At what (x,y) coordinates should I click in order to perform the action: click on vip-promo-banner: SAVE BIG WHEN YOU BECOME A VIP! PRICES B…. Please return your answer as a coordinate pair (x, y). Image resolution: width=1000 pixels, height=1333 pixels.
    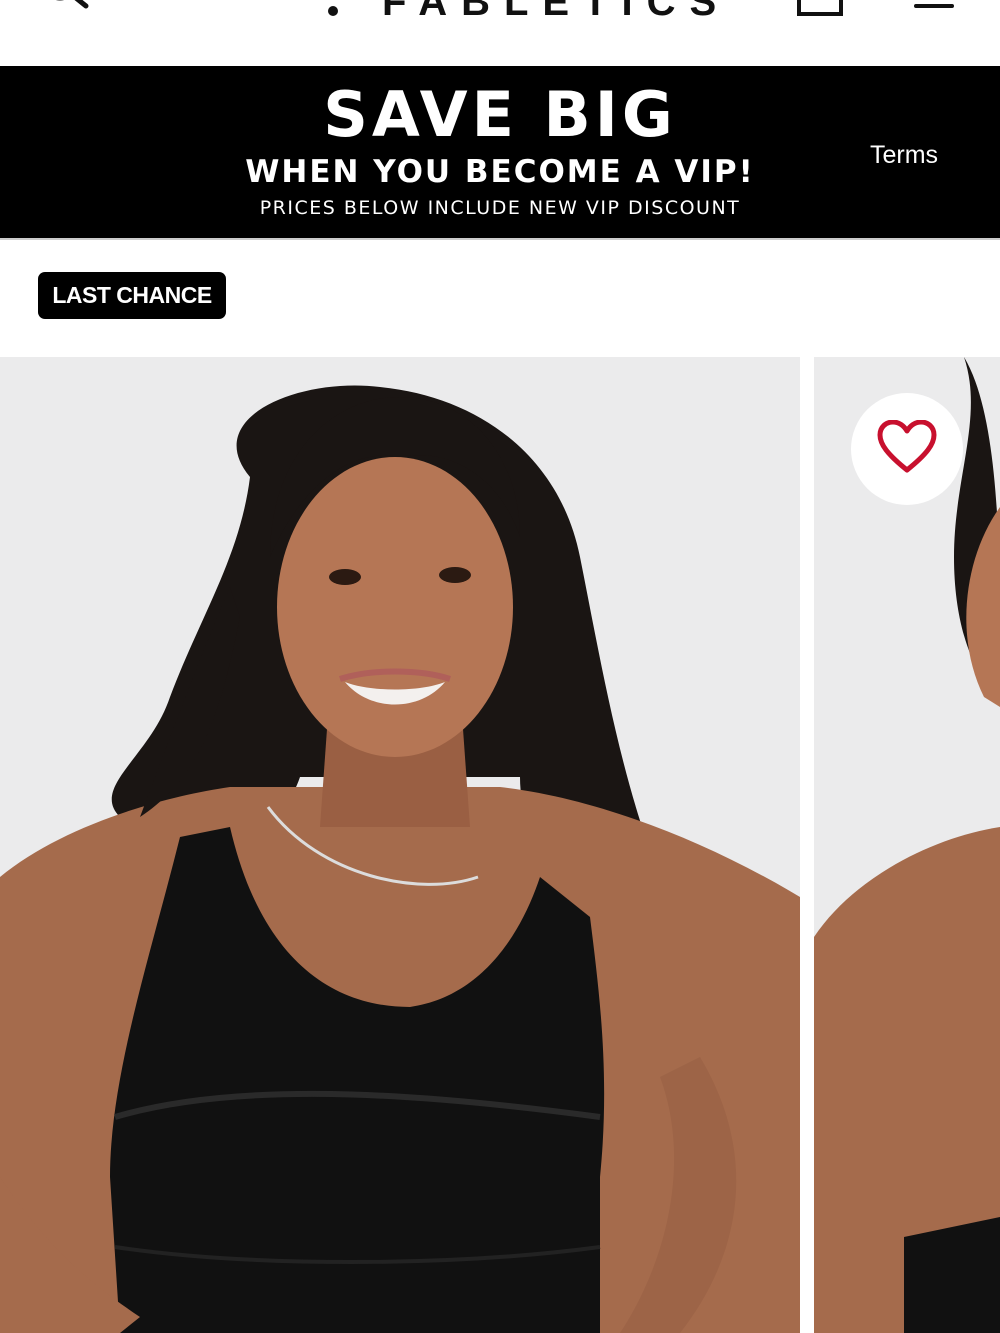
    Looking at the image, I should click on (500, 153).